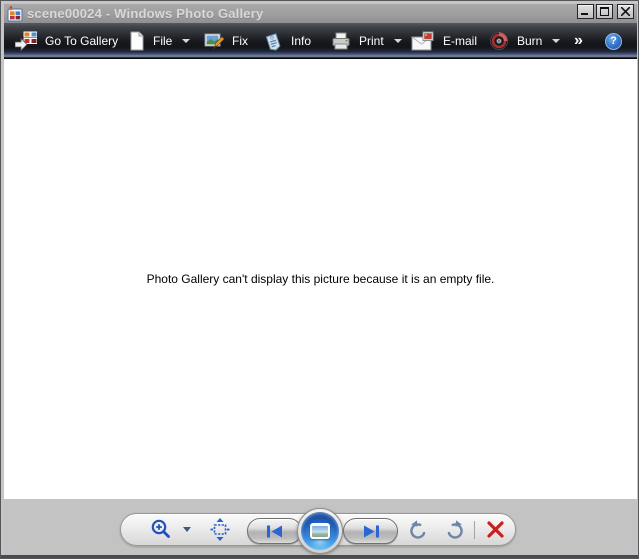  I want to click on burn-disc-icon, so click(499, 41).